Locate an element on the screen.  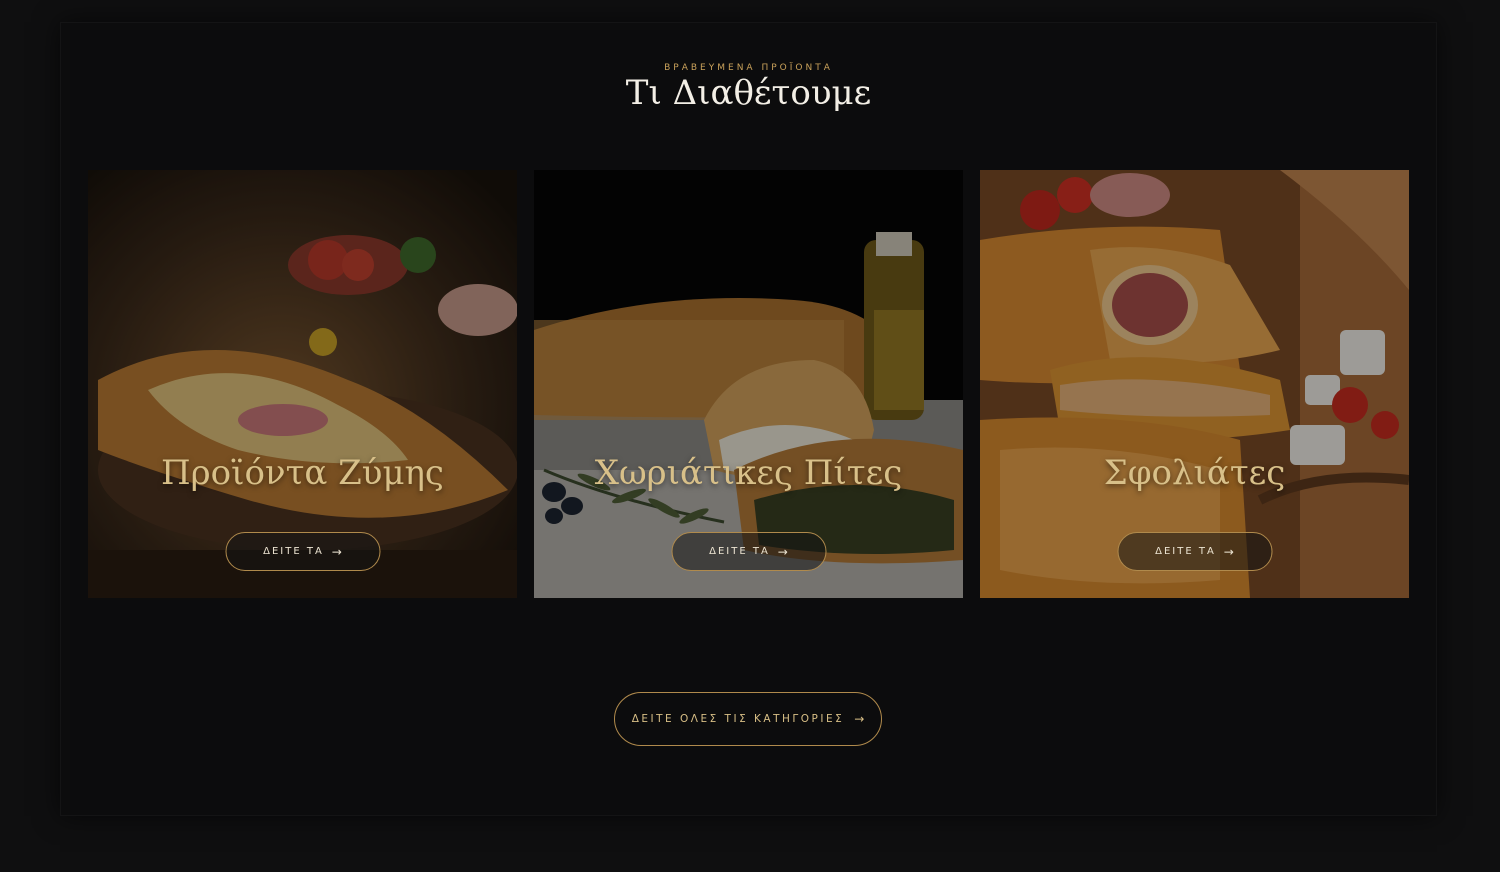
category-card-dough: Προϊόντα Ζύμης ΔΕΙΤΕ ΤΑ → is located at coordinates (302, 384).